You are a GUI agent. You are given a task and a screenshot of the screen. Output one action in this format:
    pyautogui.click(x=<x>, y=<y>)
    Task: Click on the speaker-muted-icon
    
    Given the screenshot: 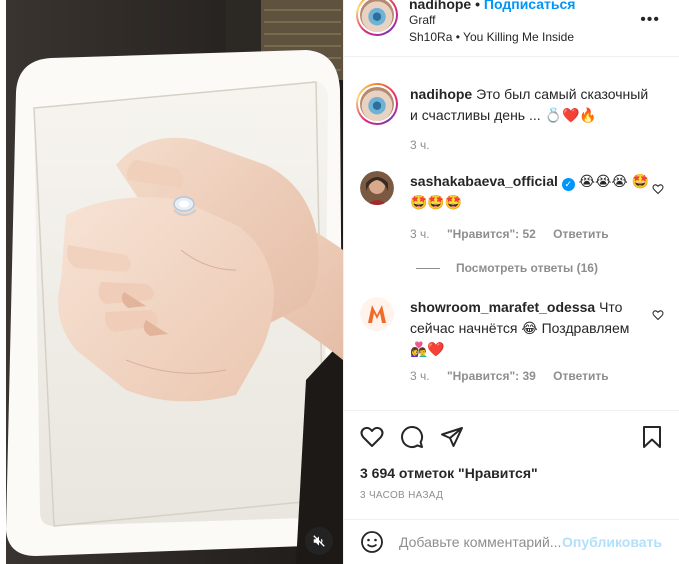 What is the action you would take?
    pyautogui.click(x=319, y=541)
    